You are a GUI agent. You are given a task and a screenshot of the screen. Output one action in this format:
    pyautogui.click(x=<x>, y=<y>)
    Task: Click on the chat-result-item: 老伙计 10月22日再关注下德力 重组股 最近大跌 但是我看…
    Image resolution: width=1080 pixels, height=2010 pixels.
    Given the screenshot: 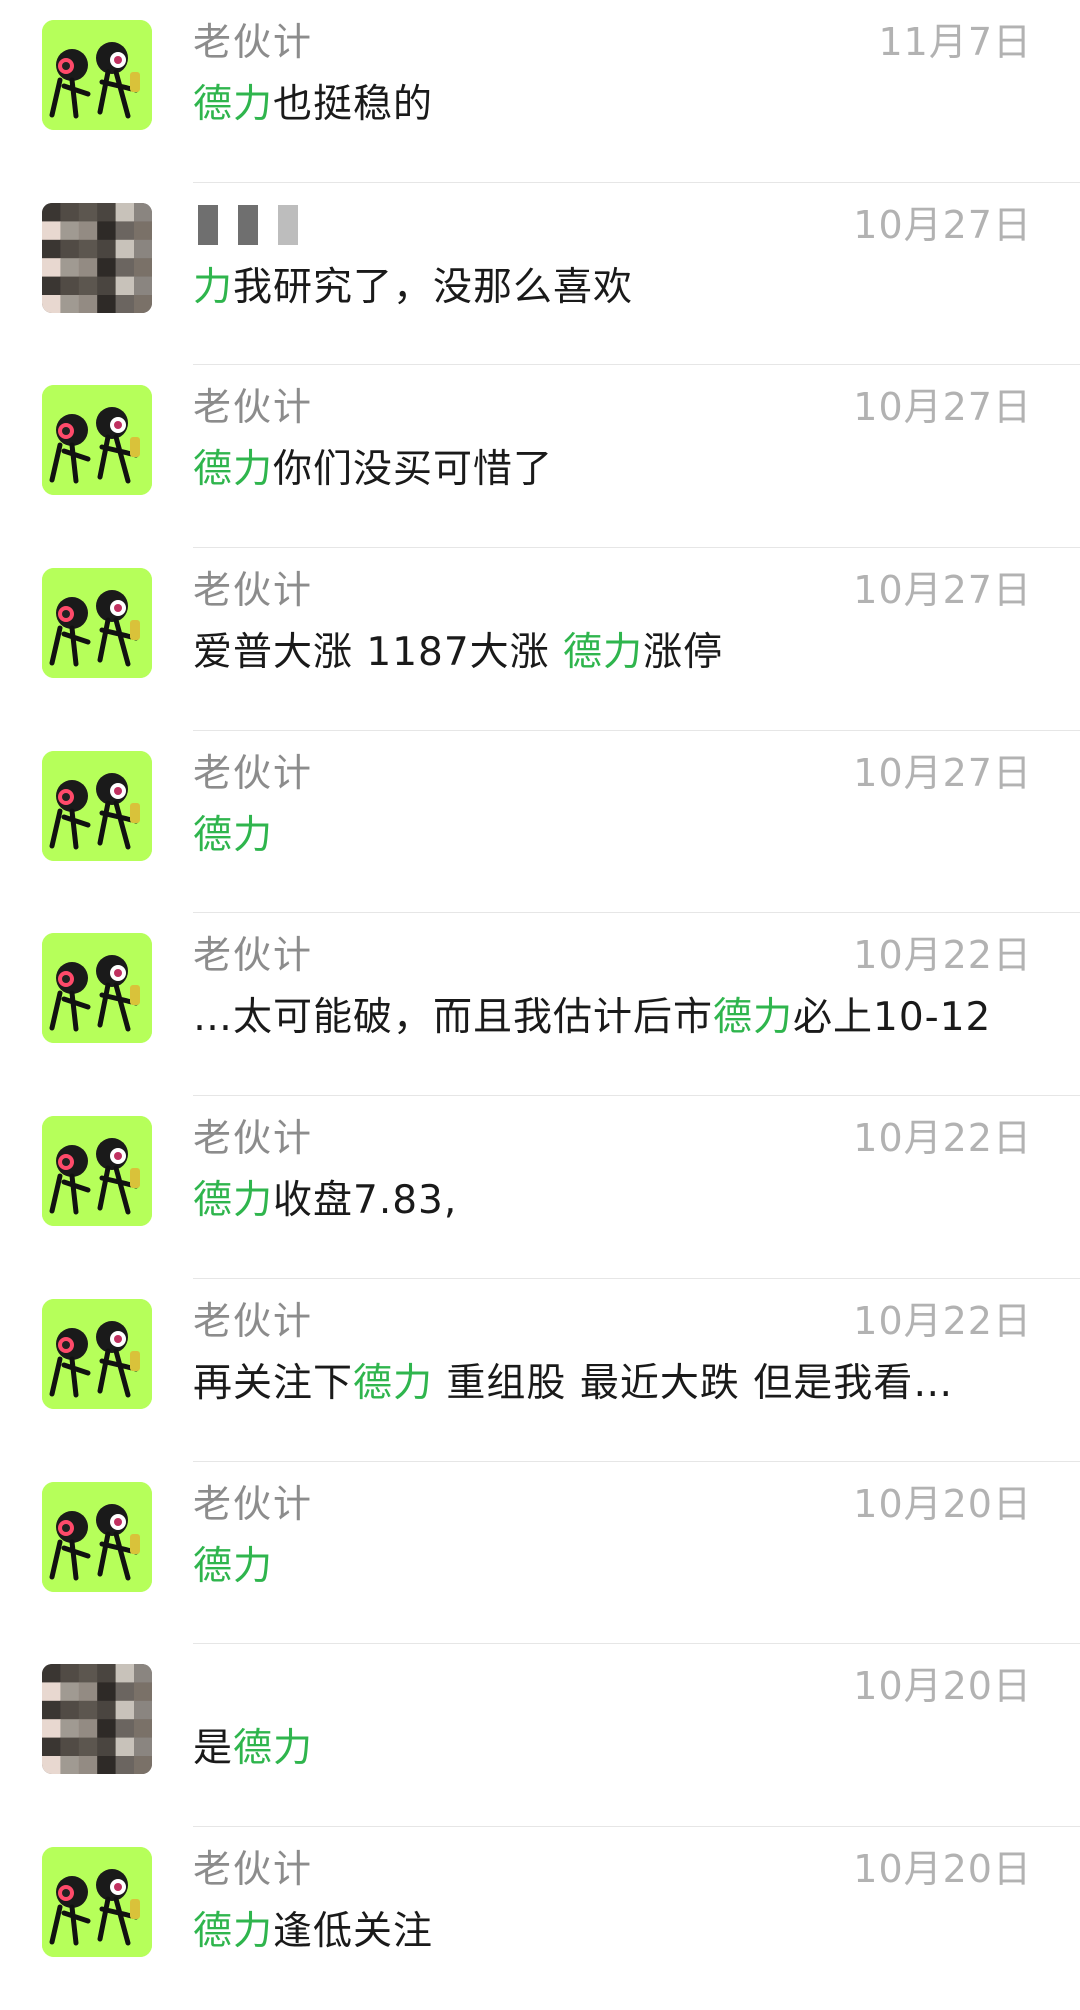 What is the action you would take?
    pyautogui.click(x=540, y=1370)
    